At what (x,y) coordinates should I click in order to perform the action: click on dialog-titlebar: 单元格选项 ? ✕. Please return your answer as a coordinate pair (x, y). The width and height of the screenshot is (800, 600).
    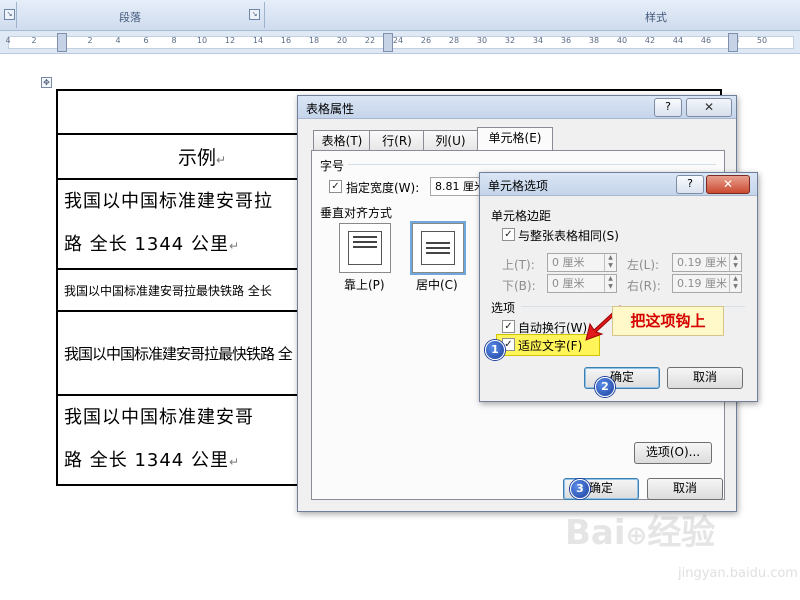
    Looking at the image, I should click on (618, 184).